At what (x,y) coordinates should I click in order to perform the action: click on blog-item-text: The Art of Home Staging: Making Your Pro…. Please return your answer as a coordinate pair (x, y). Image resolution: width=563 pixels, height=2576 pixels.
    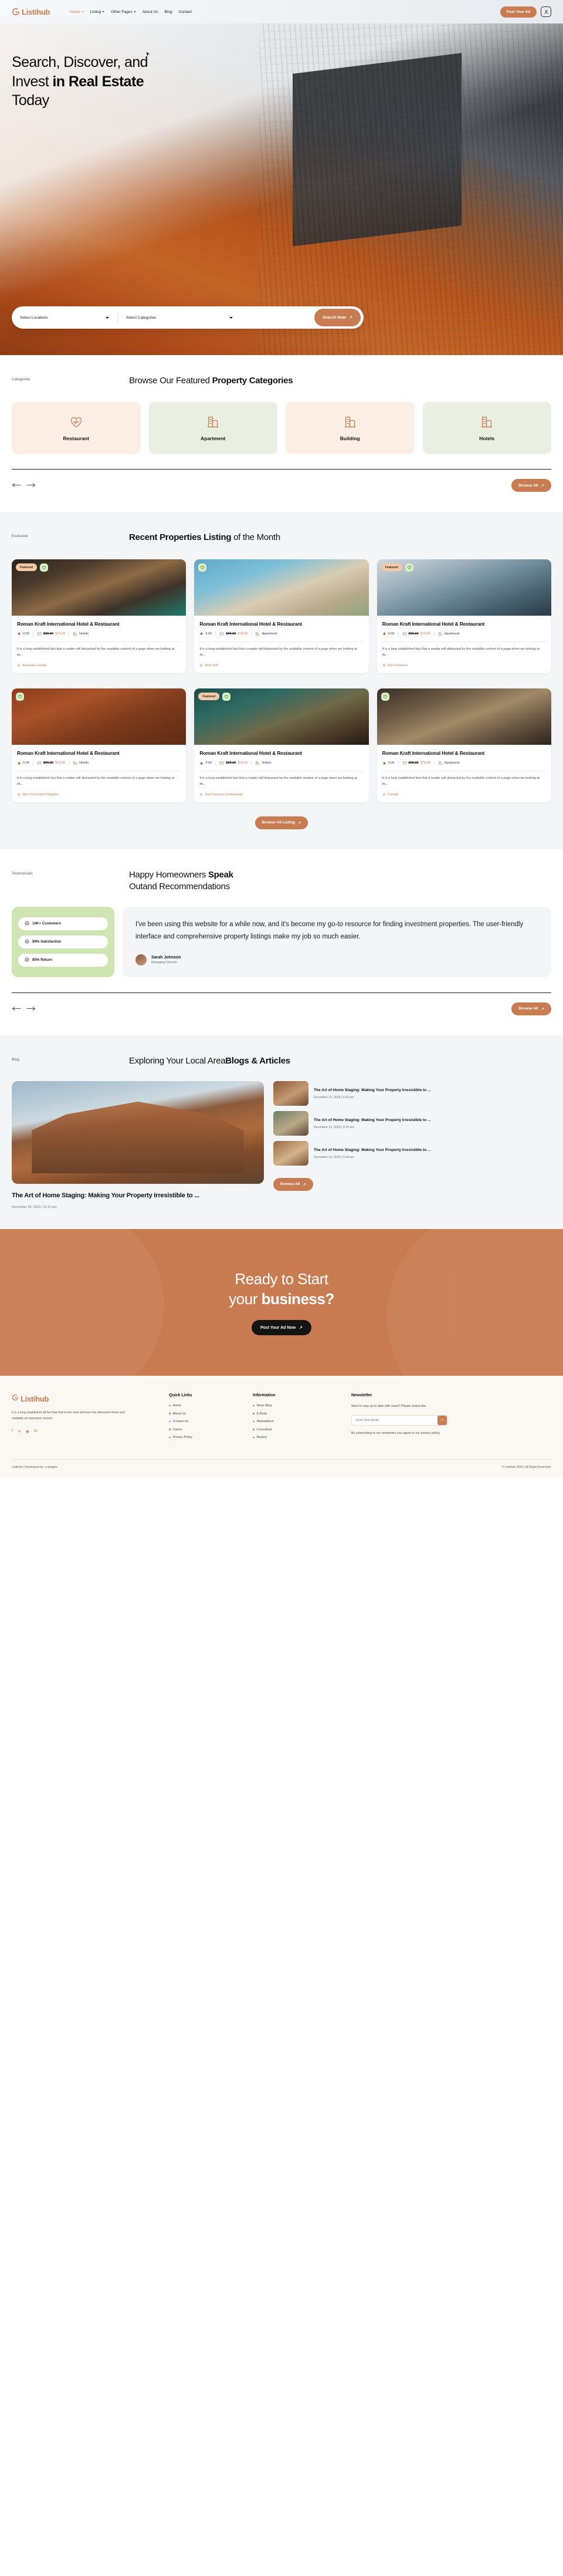
    Looking at the image, I should click on (372, 1123).